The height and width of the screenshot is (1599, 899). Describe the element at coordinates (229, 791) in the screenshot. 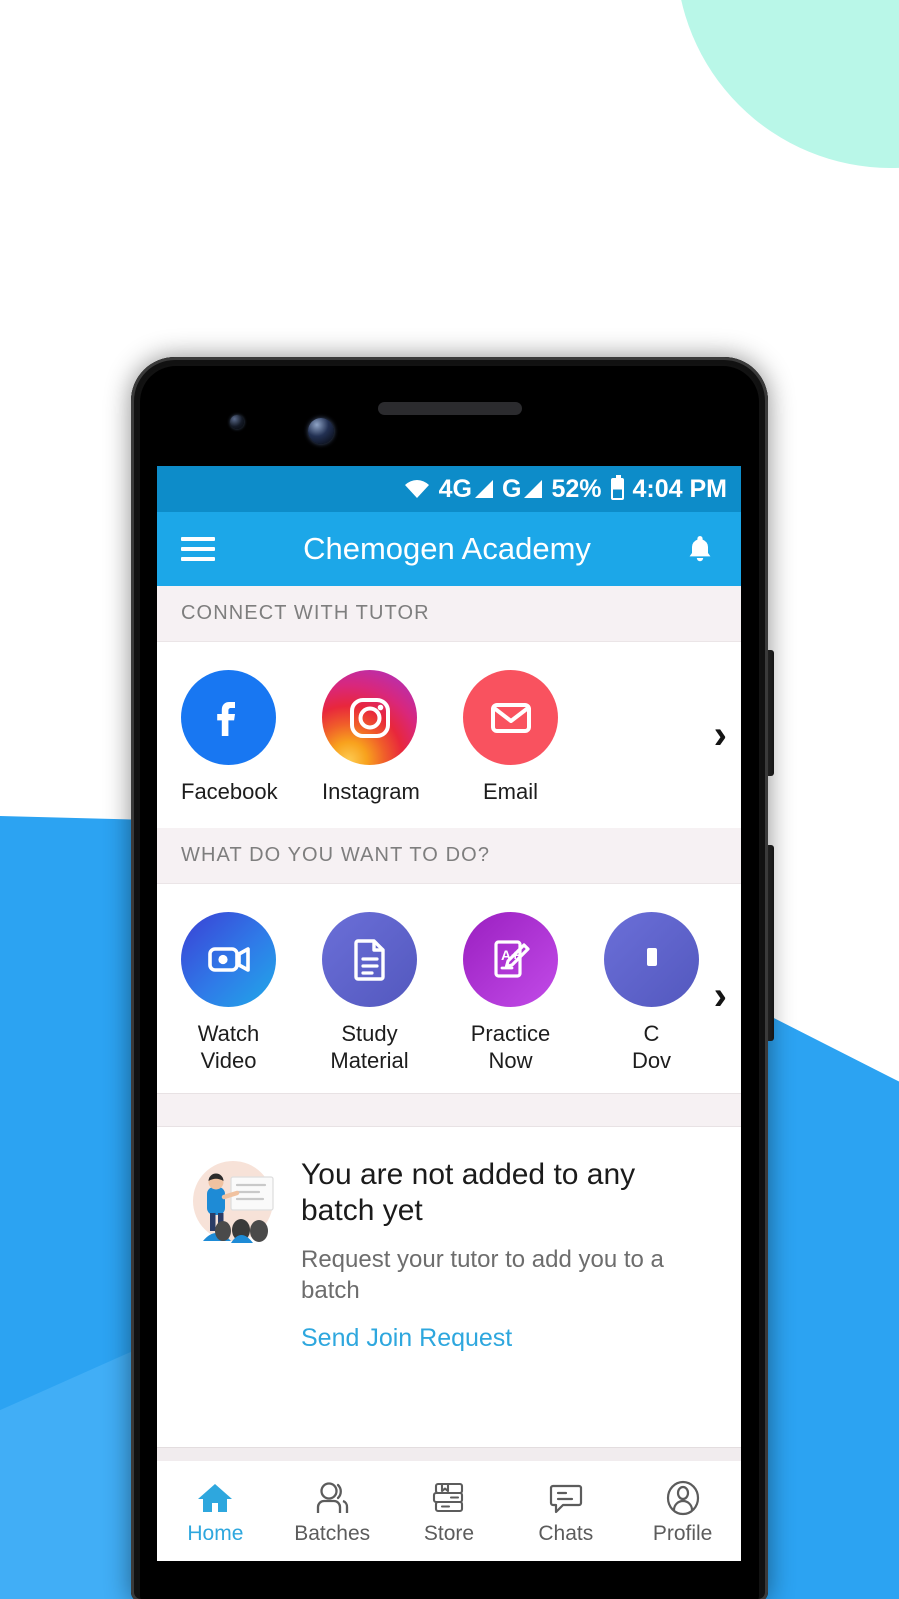

I see `connect-item-label: Facebook` at that location.